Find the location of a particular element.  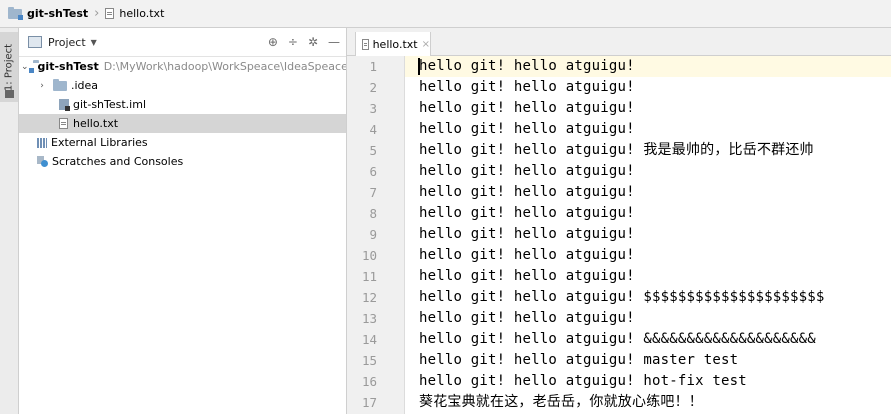

chevron-down-icon: ⌄ is located at coordinates (25, 67).